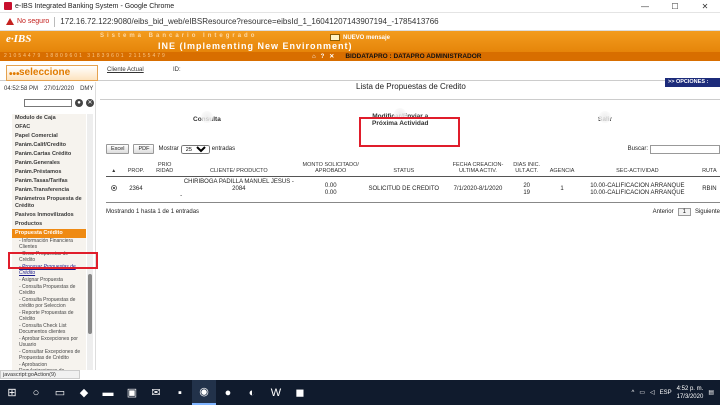 The height and width of the screenshot is (405, 720). Describe the element at coordinates (180, 392) in the screenshot. I see `terminal-icon: ▪` at that location.